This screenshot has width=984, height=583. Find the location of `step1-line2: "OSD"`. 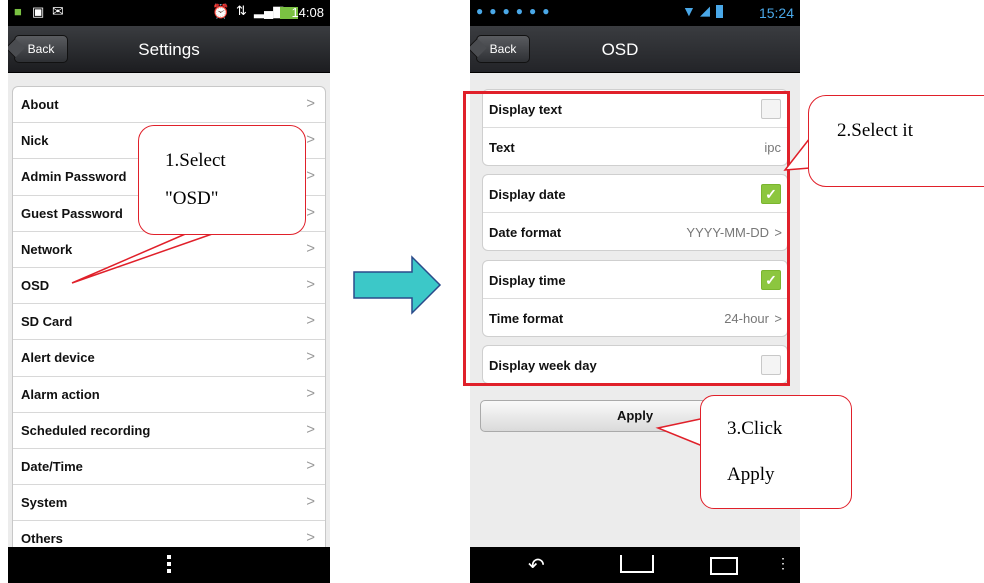

step1-line2: "OSD" is located at coordinates (192, 198).